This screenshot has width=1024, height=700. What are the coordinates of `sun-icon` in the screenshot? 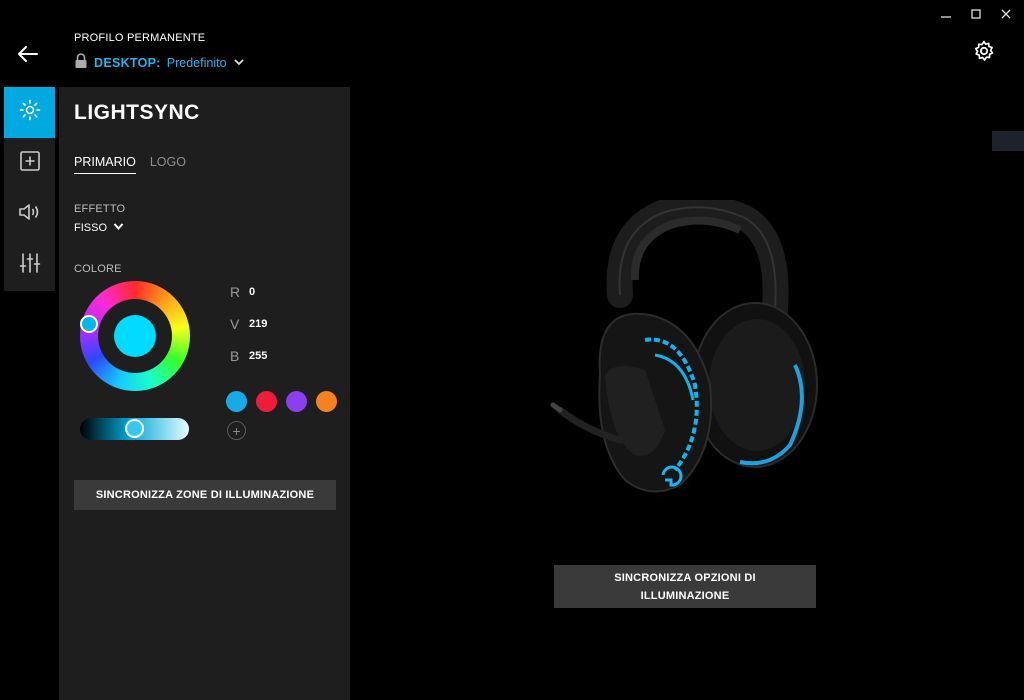 It's located at (30, 112).